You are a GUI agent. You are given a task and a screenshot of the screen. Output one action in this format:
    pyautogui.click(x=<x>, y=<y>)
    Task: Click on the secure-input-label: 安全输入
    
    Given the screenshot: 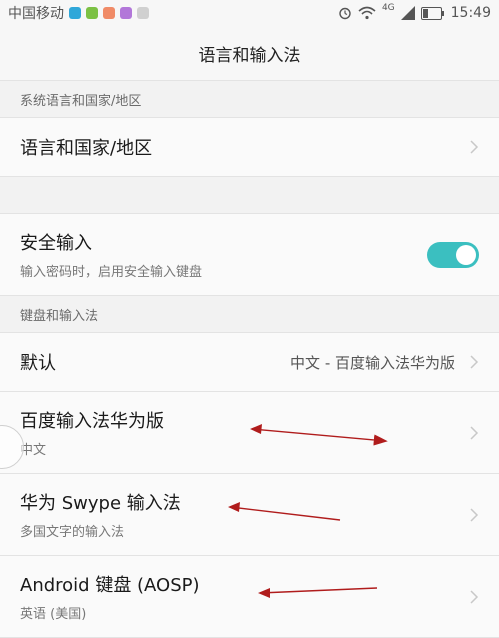 What is the action you would take?
    pyautogui.click(x=56, y=243)
    